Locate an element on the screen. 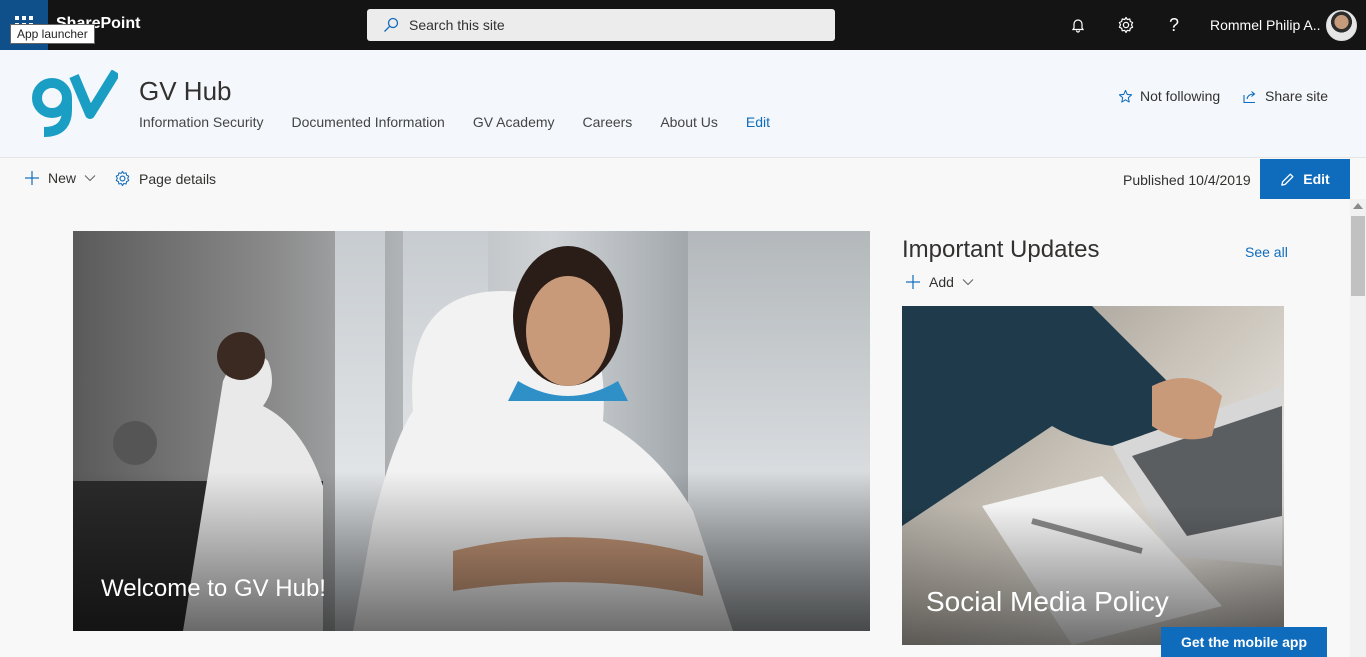 Image resolution: width=1366 pixels, height=657 pixels. notifications-button is located at coordinates (1078, 25).